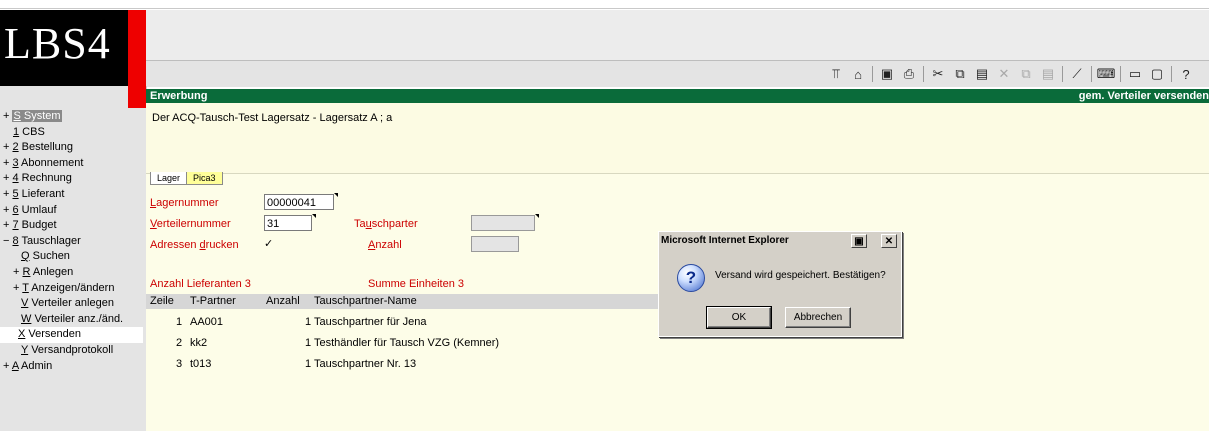 The height and width of the screenshot is (431, 1209). What do you see at coordinates (385, 245) in the screenshot?
I see `anzahl-label: Anzahl` at bounding box center [385, 245].